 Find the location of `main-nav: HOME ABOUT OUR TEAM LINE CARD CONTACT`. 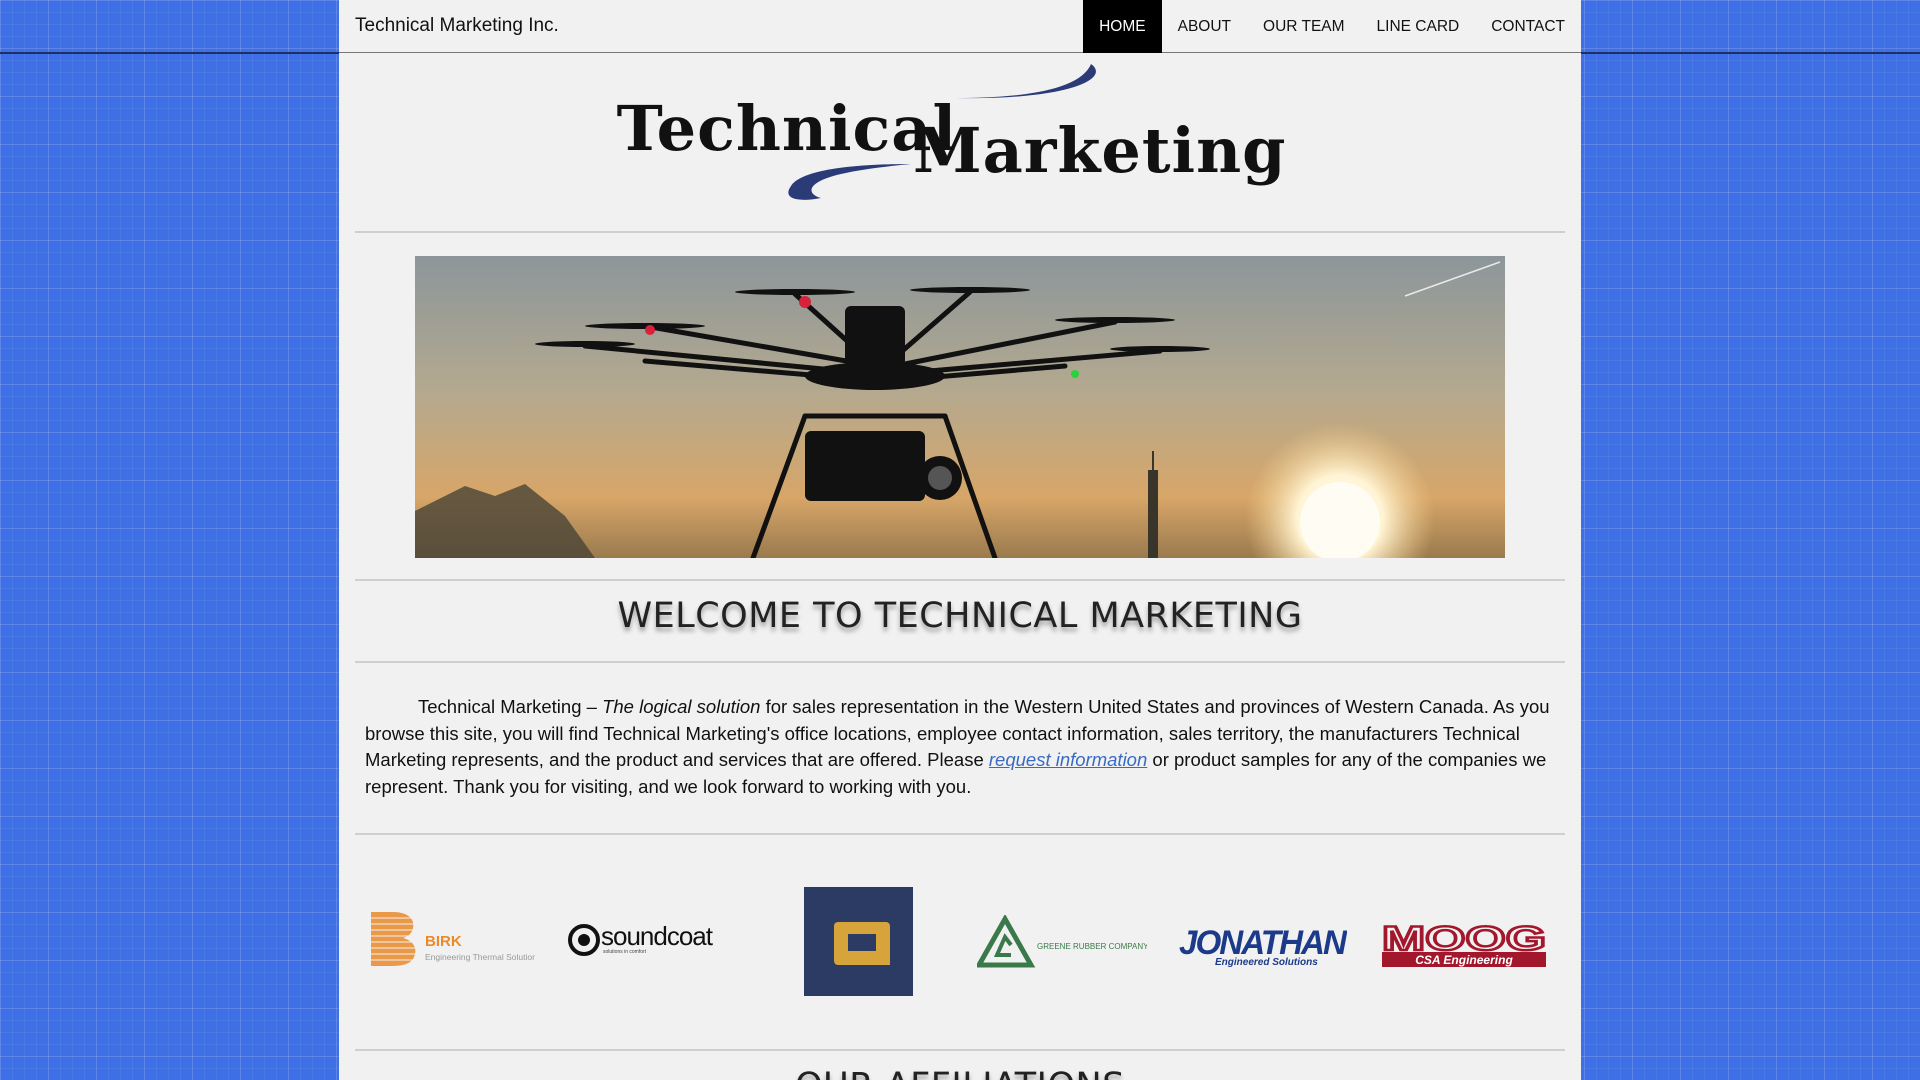

main-nav: HOME ABOUT OUR TEAM LINE CARD CONTACT is located at coordinates (1324, 26).